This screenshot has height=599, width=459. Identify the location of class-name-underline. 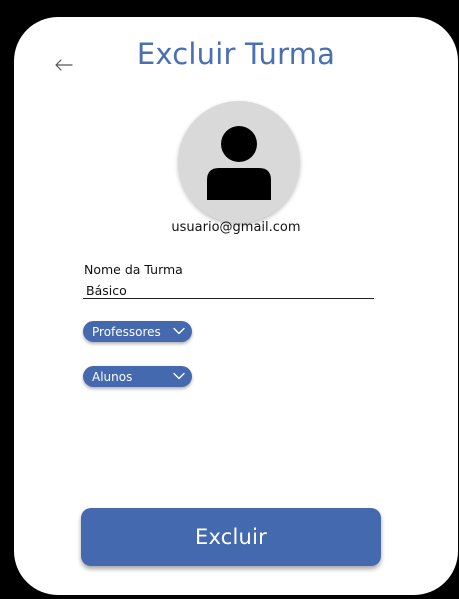
(228, 298).